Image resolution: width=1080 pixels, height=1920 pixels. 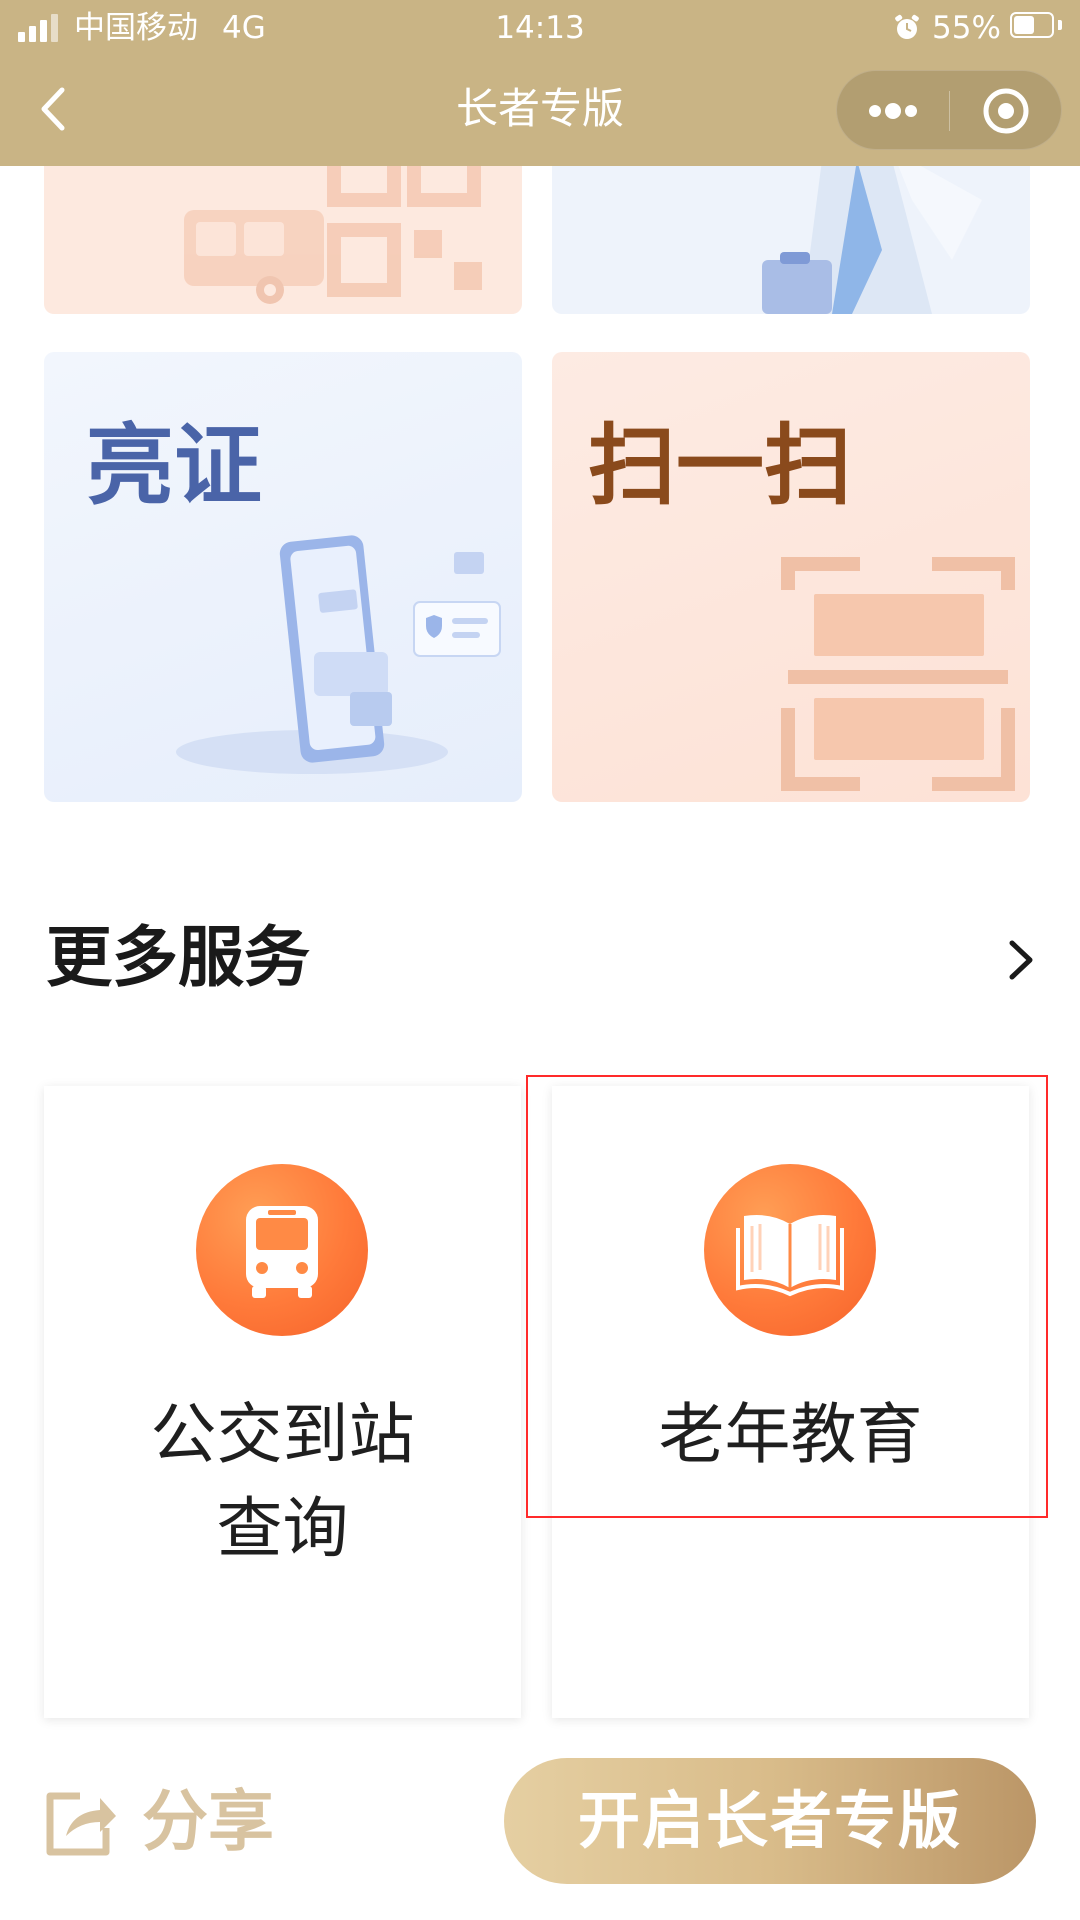 What do you see at coordinates (872, 232) in the screenshot?
I see `doctor-illustration` at bounding box center [872, 232].